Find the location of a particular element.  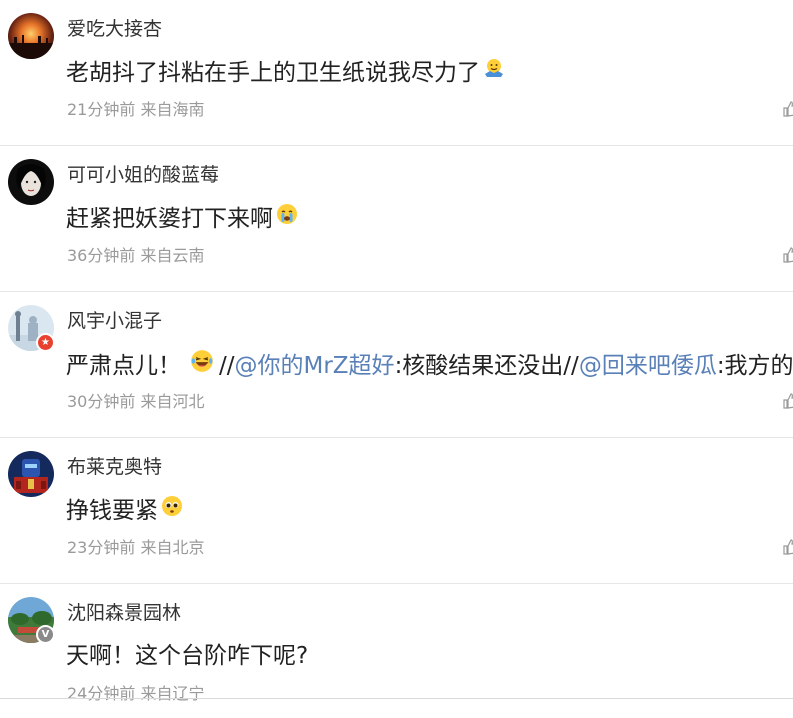

comment-text: 挣钱要紧 is located at coordinates (125, 510).